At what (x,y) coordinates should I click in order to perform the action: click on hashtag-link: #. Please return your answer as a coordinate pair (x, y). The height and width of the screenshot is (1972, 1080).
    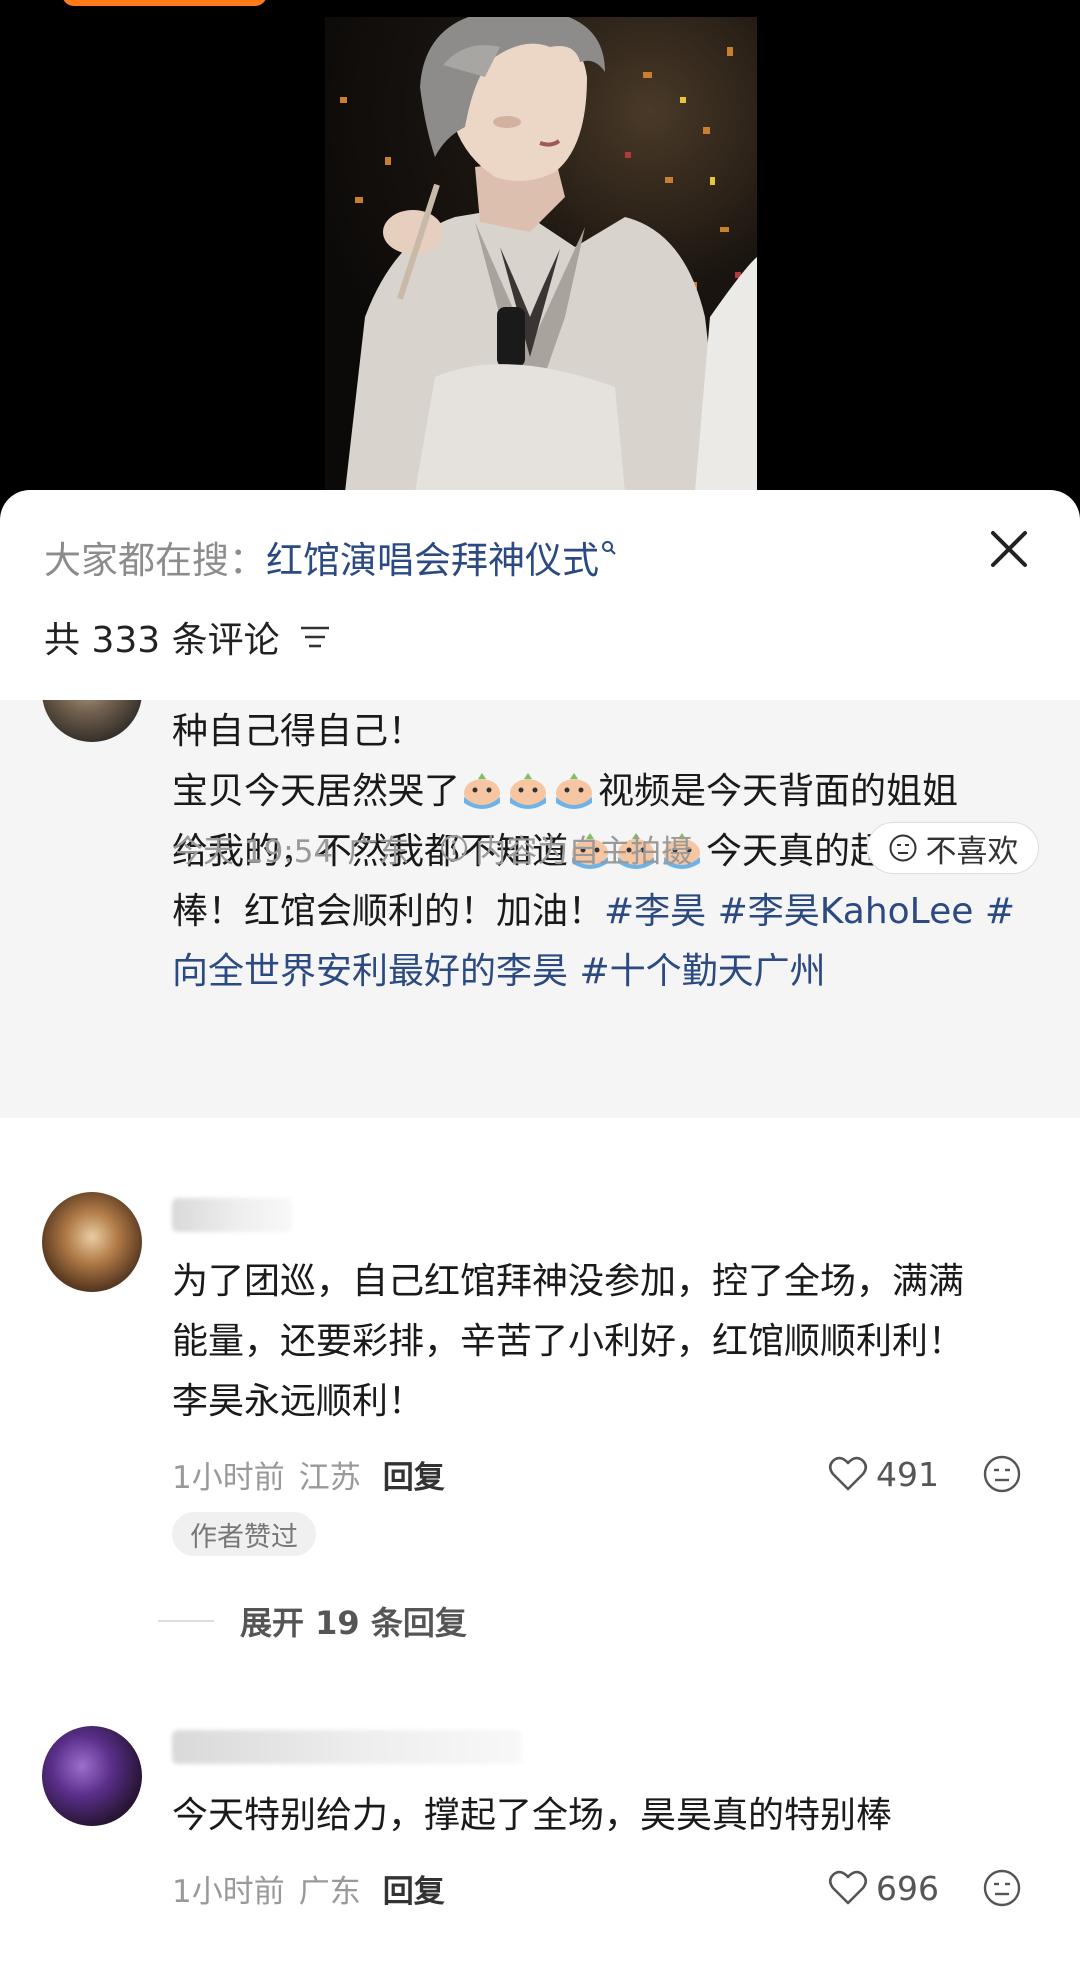
    Looking at the image, I should click on (1000, 911).